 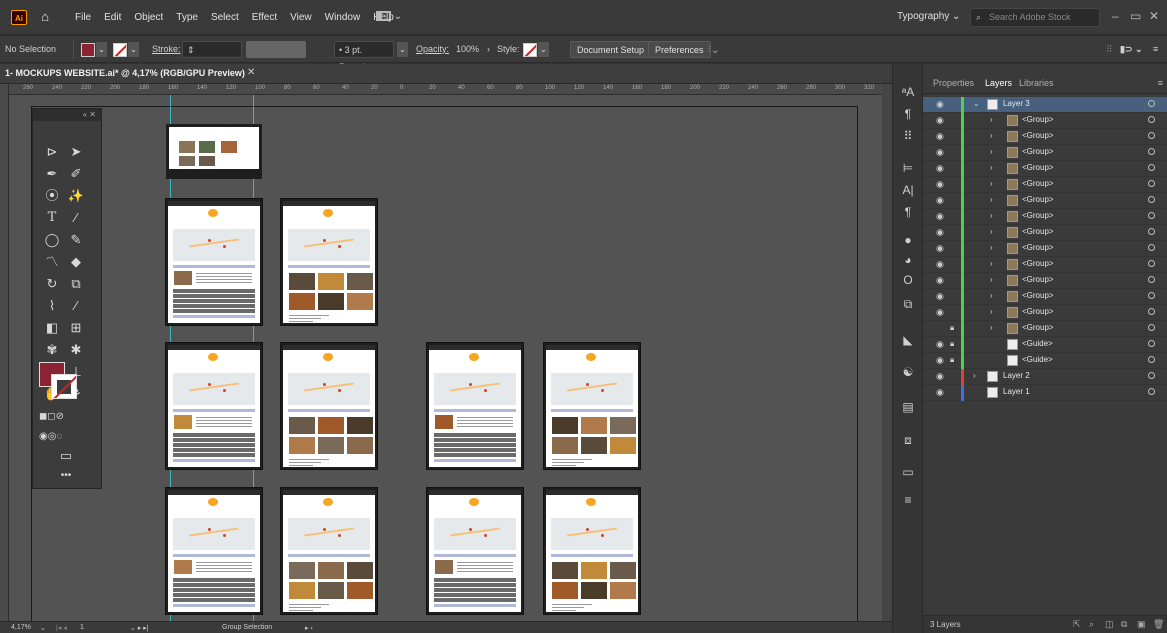 I want to click on graphic-styles-icon: ☯, so click(x=908, y=372).